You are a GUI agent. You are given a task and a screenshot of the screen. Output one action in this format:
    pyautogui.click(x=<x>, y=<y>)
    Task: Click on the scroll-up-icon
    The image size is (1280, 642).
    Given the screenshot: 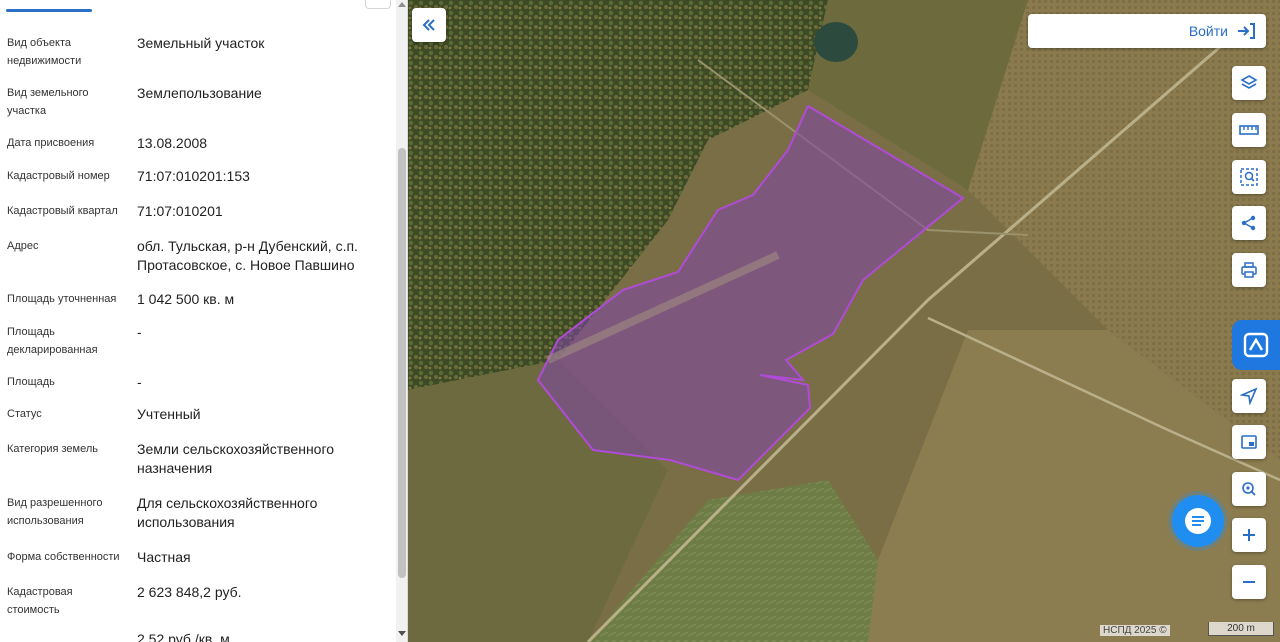 What is the action you would take?
    pyautogui.click(x=402, y=4)
    